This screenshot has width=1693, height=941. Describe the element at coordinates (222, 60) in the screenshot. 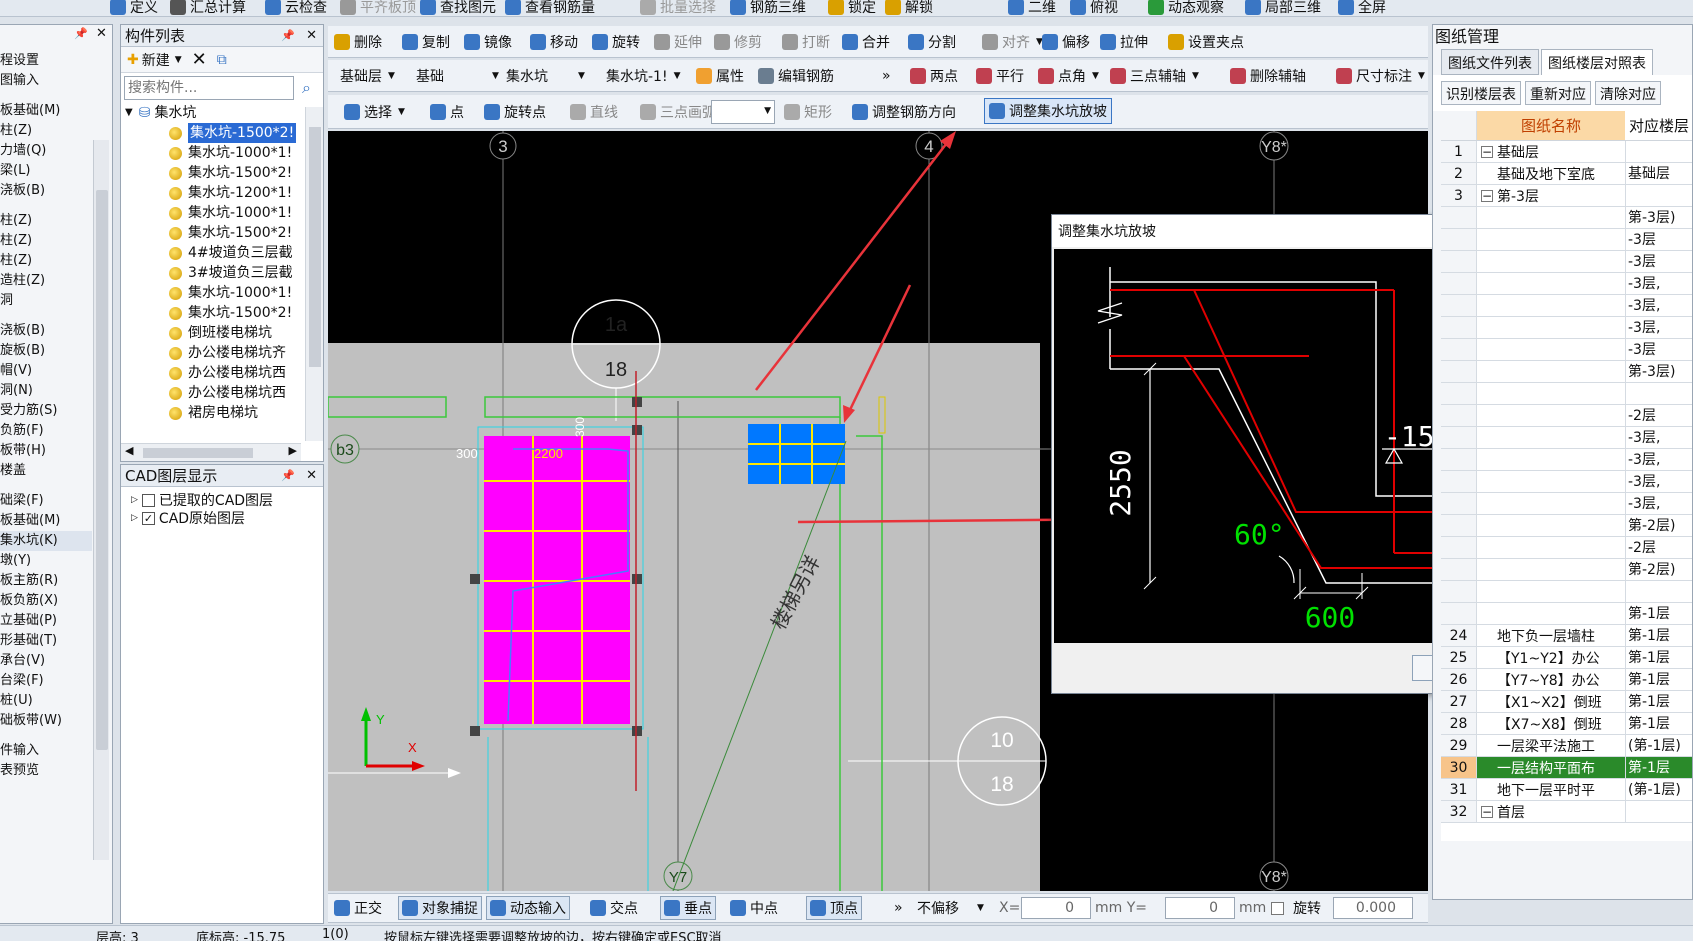

I see `copy-icon: ⧉` at that location.